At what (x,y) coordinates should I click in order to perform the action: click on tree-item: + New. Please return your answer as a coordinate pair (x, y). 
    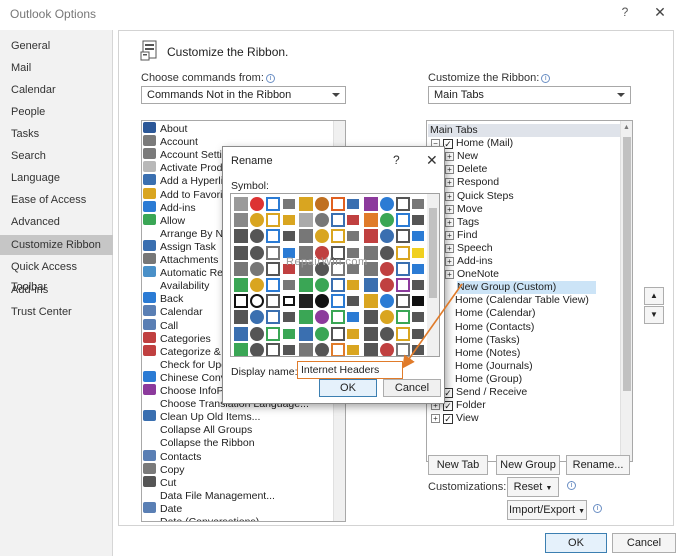
    Looking at the image, I should click on (461, 156).